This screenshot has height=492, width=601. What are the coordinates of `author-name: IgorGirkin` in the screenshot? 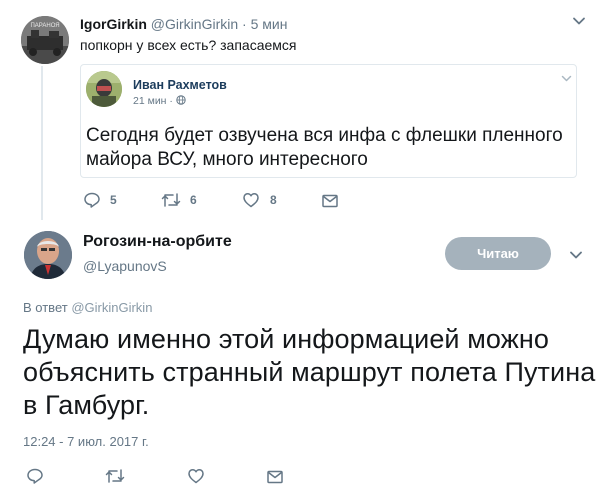 It's located at (113, 24).